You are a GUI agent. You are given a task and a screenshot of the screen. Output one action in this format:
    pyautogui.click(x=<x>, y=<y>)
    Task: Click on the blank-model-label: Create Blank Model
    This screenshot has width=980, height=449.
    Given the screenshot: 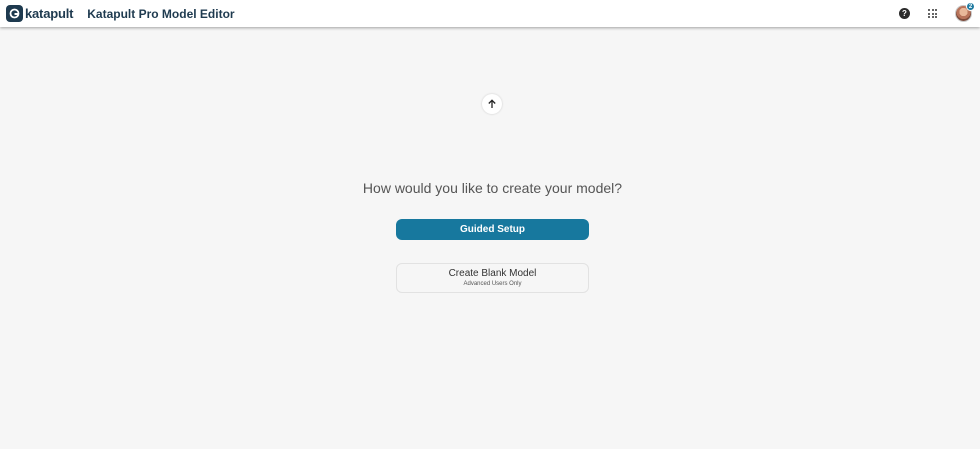 What is the action you would take?
    pyautogui.click(x=492, y=273)
    